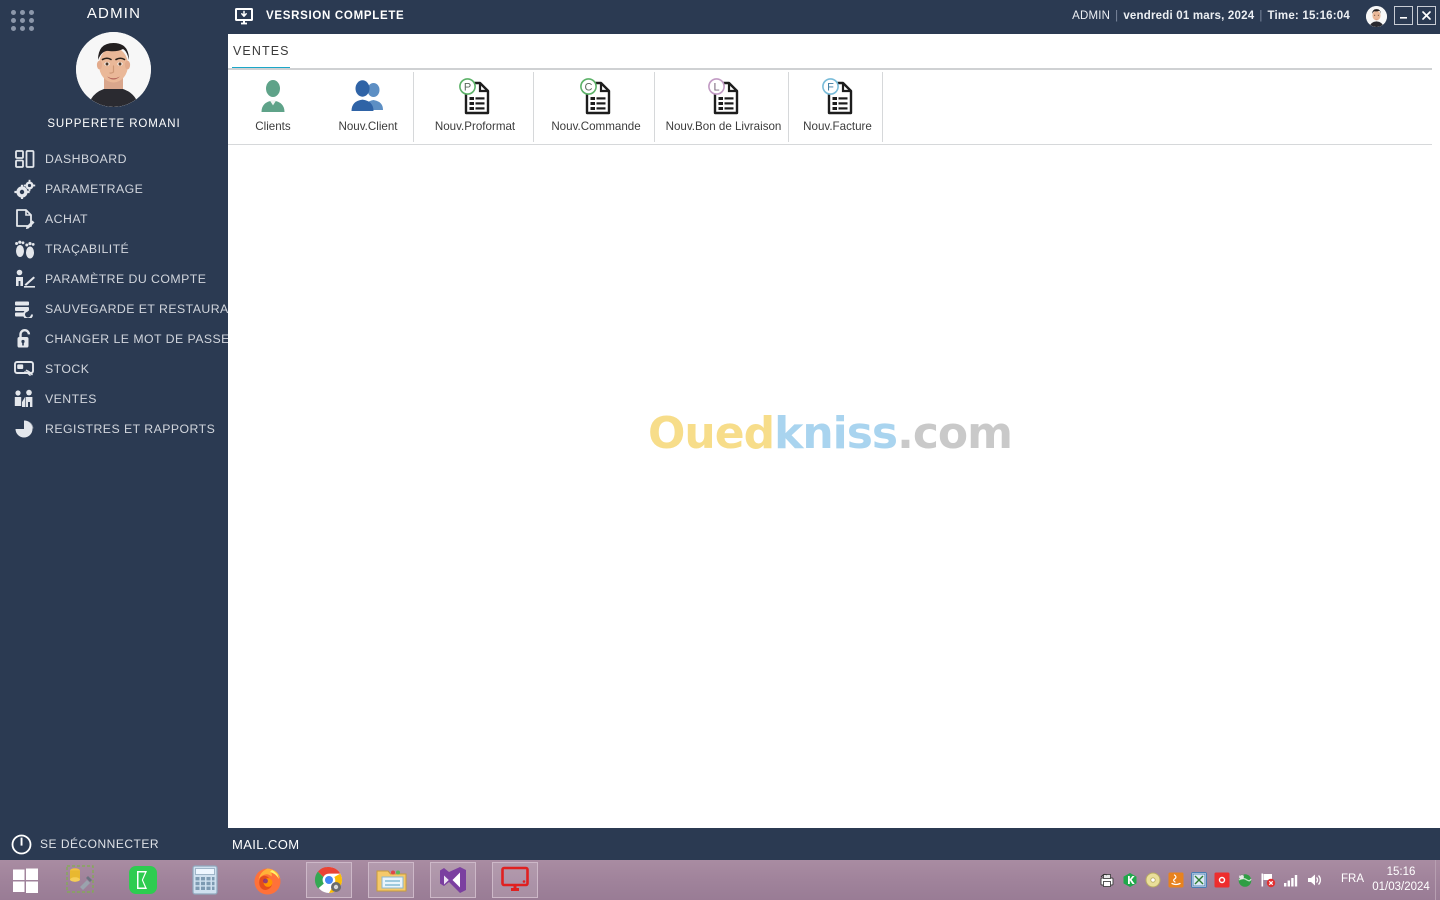 The width and height of the screenshot is (1440, 900). Describe the element at coordinates (834, 52) in the screenshot. I see `tab-strip: VENTES` at that location.